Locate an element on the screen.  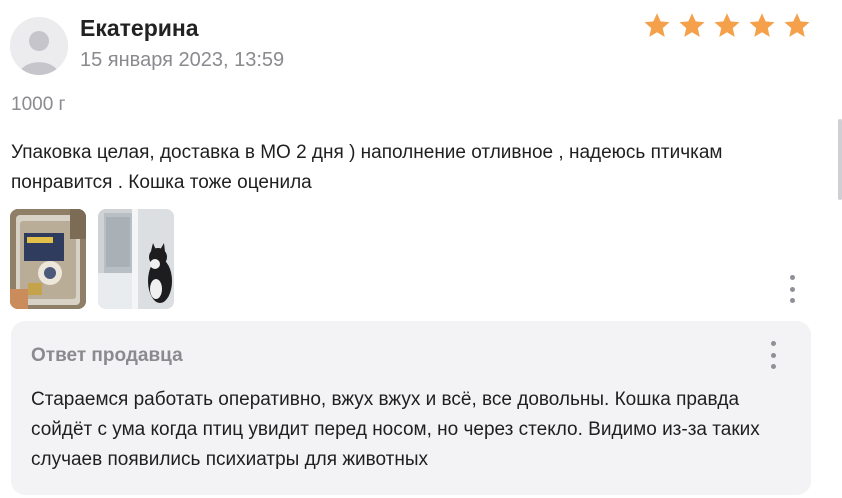
user-avatar-icon is located at coordinates (39, 46).